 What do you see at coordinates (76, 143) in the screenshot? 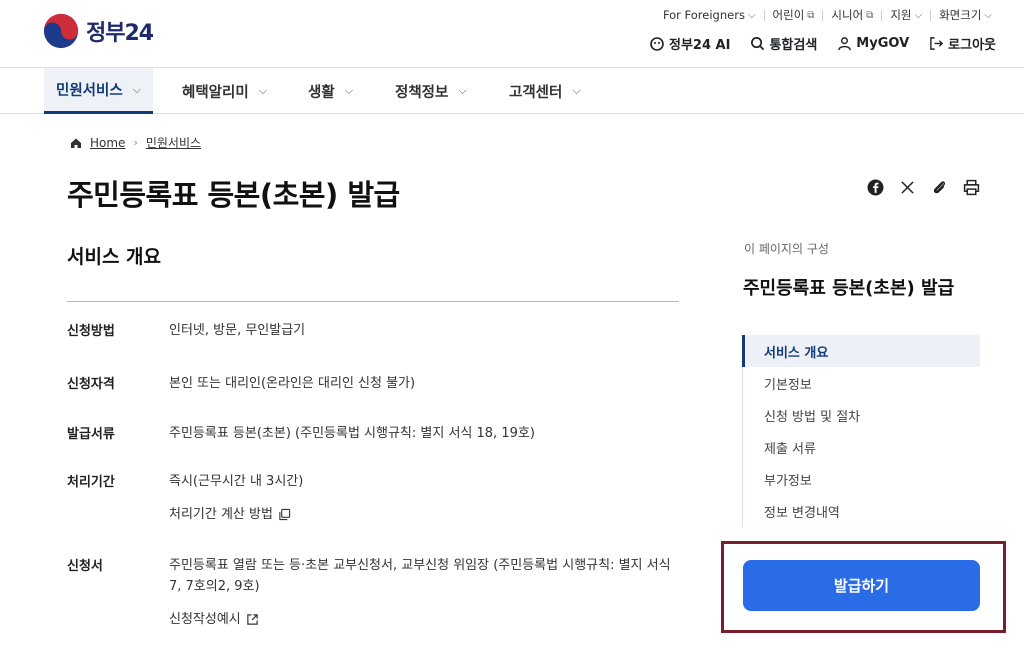
I see `home-icon` at bounding box center [76, 143].